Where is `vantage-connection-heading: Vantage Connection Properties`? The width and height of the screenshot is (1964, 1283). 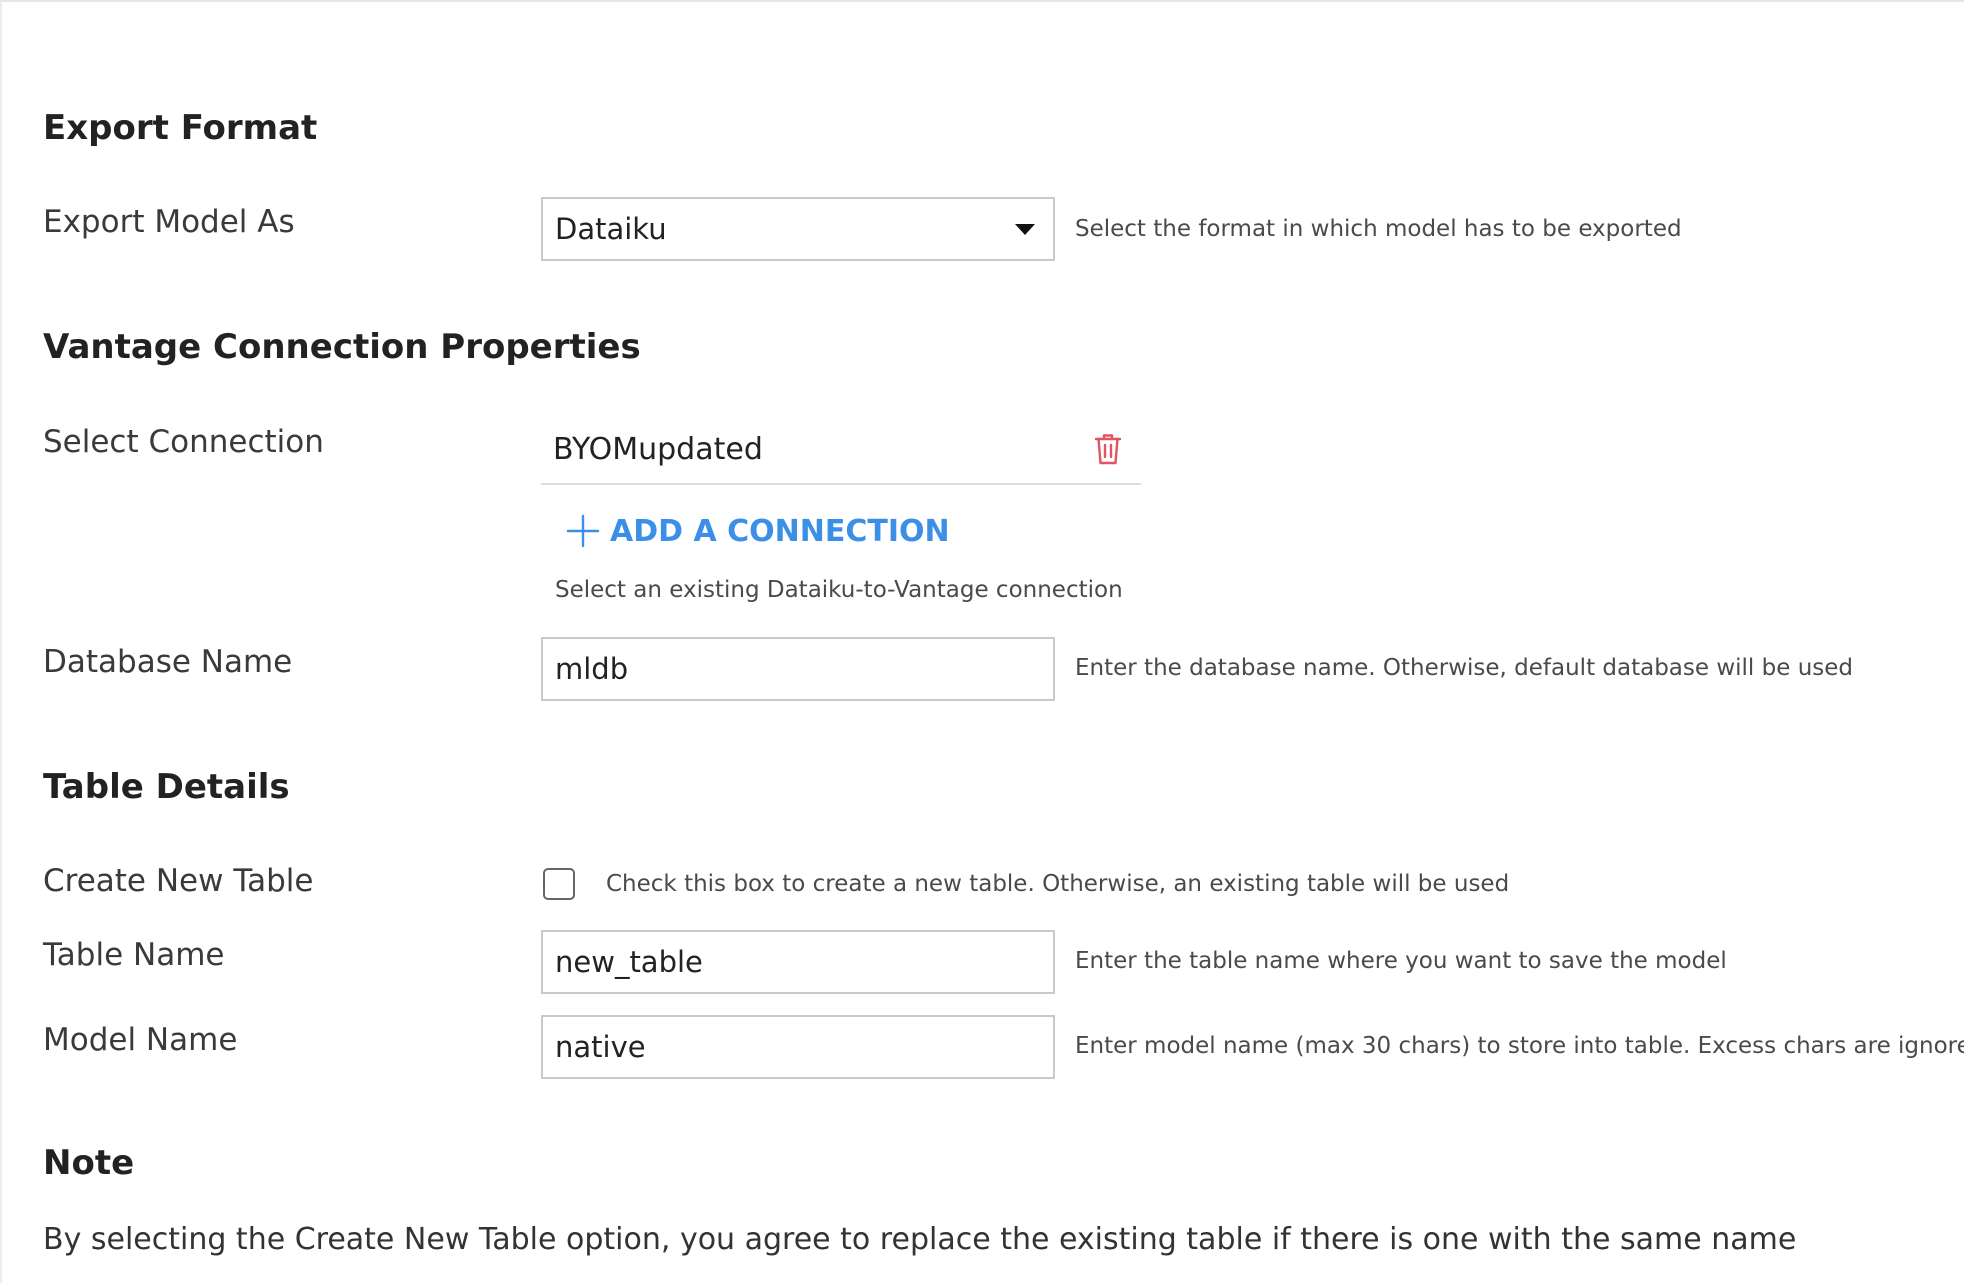
vantage-connection-heading: Vantage Connection Properties is located at coordinates (342, 347).